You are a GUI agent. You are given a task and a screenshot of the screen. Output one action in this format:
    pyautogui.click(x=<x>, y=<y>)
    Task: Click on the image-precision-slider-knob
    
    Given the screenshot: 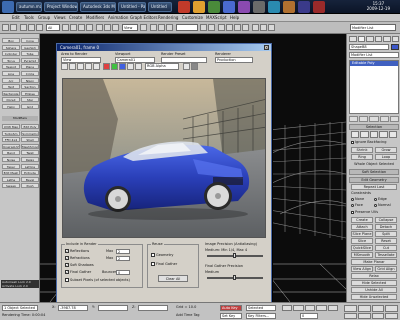 What is the action you would take?
    pyautogui.click(x=234, y=255)
    